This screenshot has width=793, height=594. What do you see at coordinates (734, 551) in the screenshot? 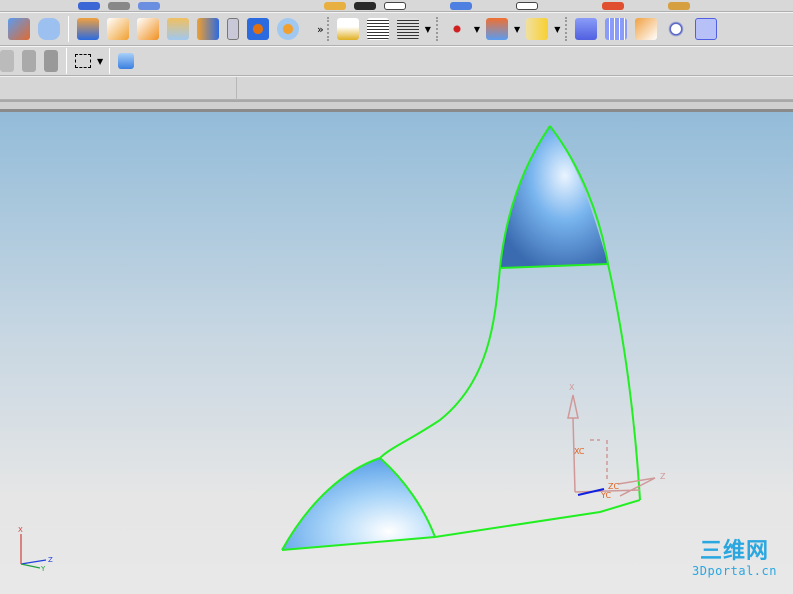
I see `watermark-cn: 三维网` at bounding box center [734, 551].